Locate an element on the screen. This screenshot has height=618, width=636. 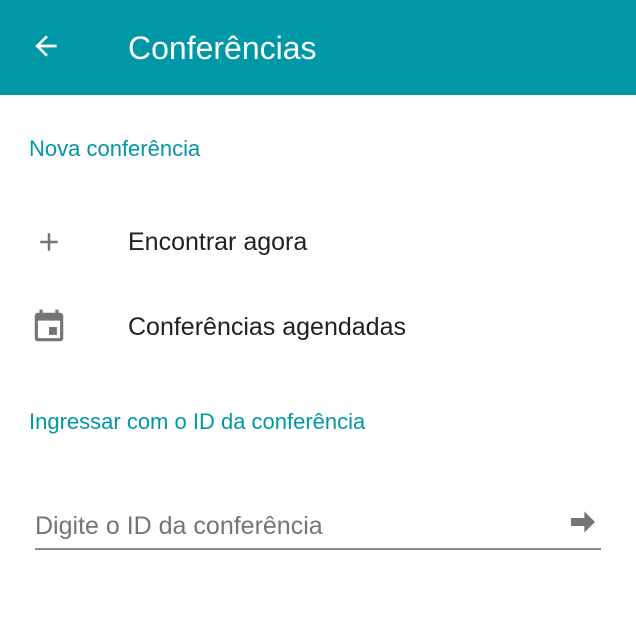
conference-id-input is located at coordinates (295, 526).